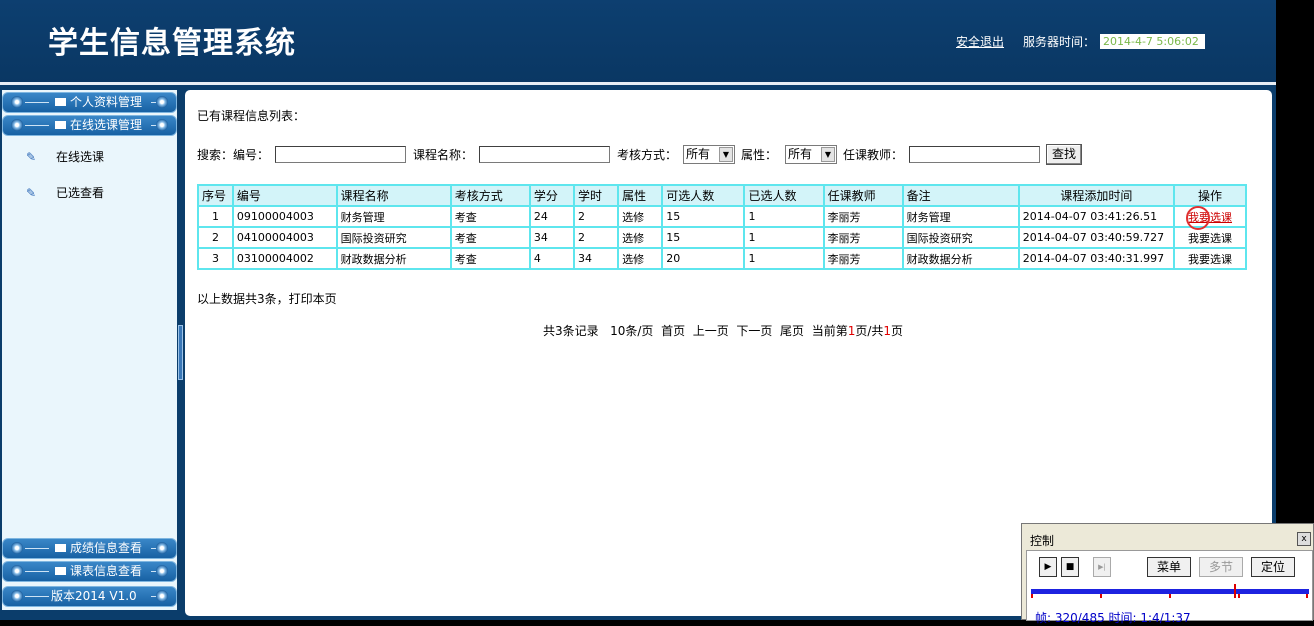  Describe the element at coordinates (974, 154) in the screenshot. I see `teacher-input` at that location.